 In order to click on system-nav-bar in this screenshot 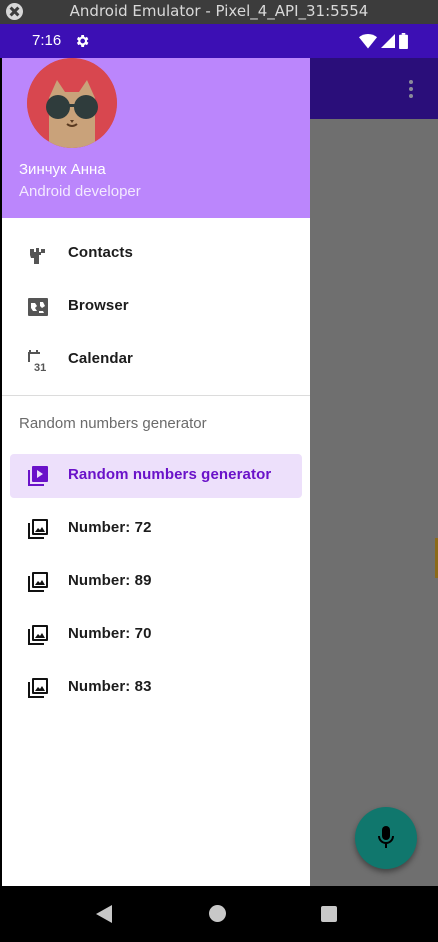, I will do `click(219, 914)`.